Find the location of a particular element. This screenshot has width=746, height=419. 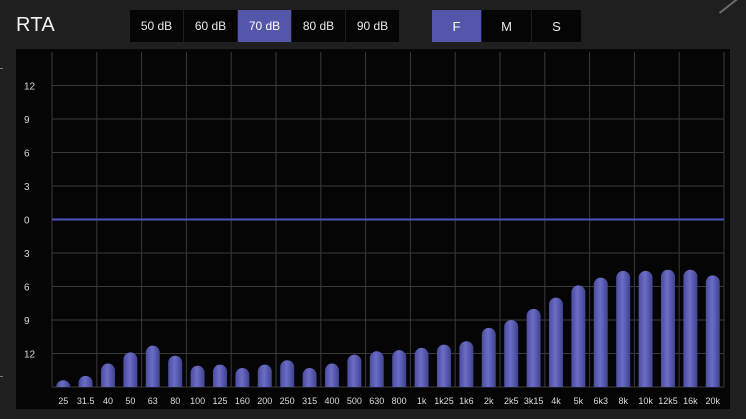

x-tick-label: 1k is located at coordinates (422, 401).